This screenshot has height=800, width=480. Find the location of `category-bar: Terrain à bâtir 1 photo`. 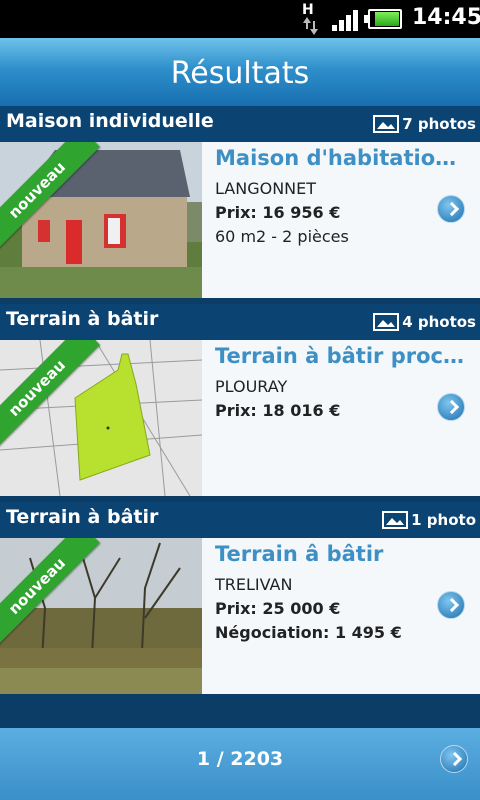

category-bar: Terrain à bâtir 1 photo is located at coordinates (240, 520).